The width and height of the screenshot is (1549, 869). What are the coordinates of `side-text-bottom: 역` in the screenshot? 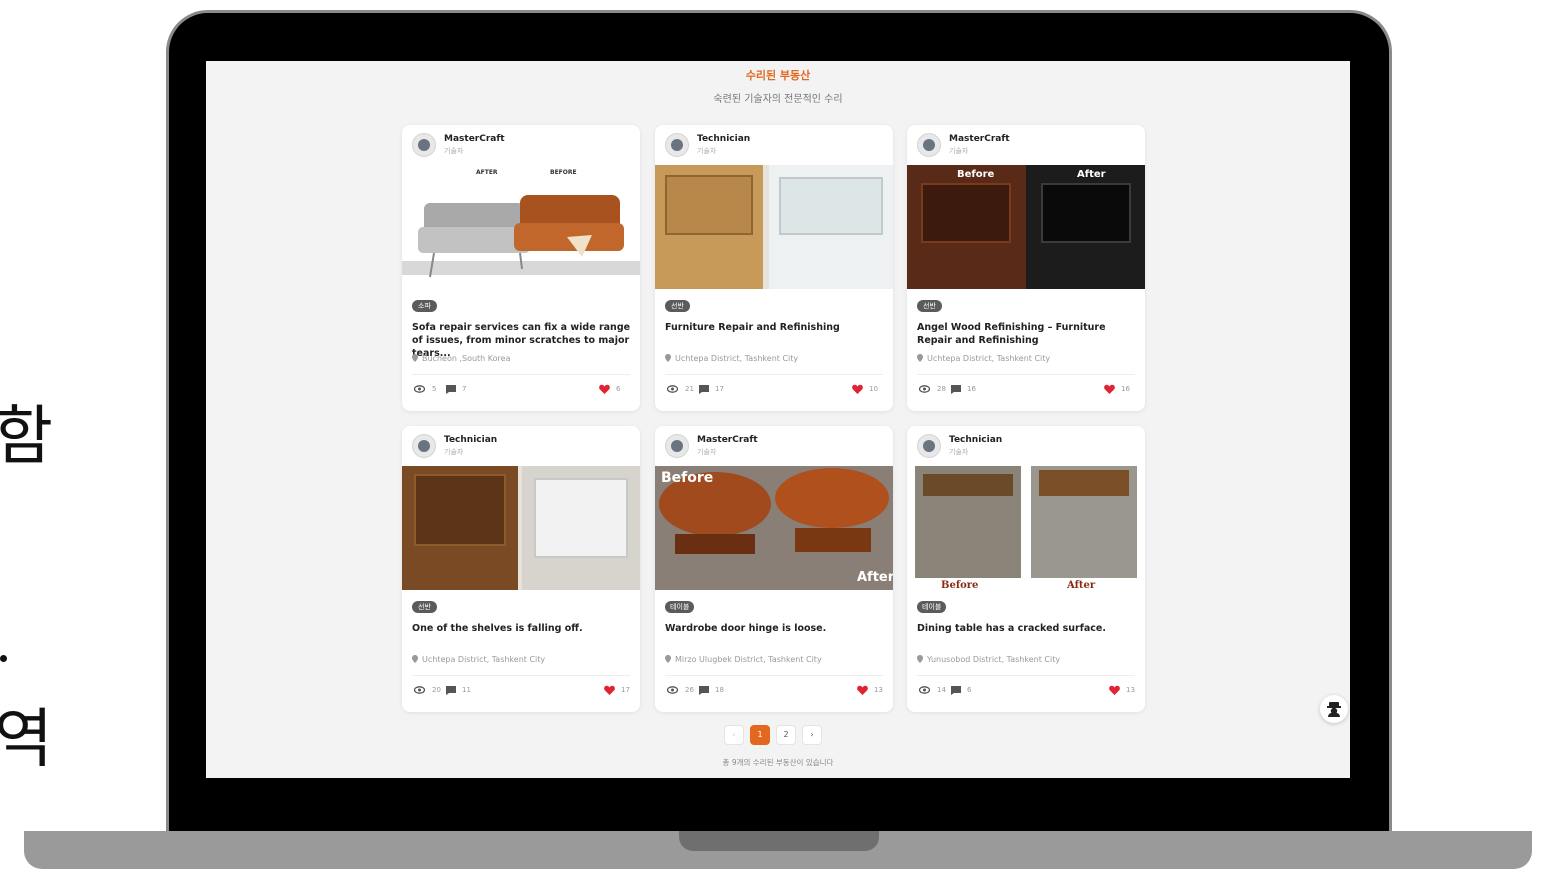 It's located at (26, 740).